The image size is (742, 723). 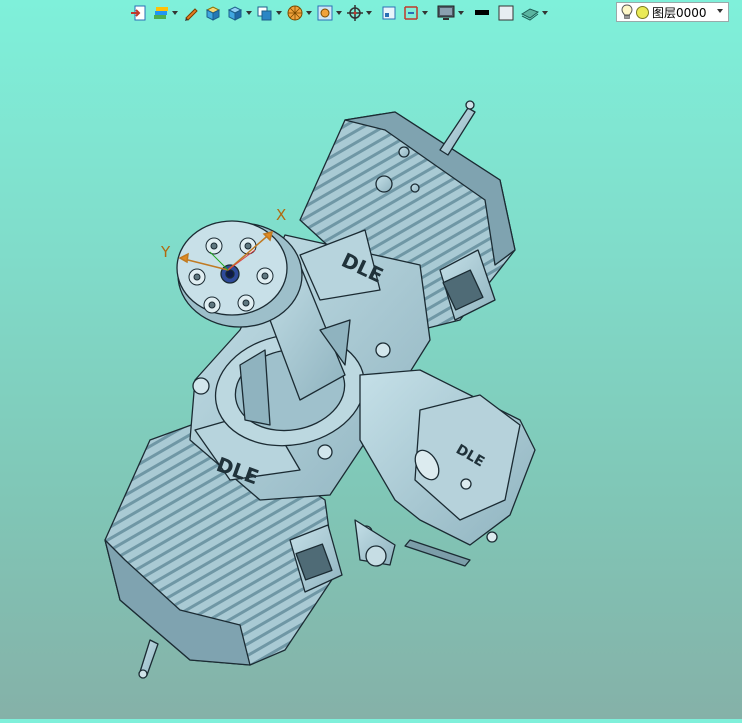 I want to click on image-frame-button, so click(x=329, y=13).